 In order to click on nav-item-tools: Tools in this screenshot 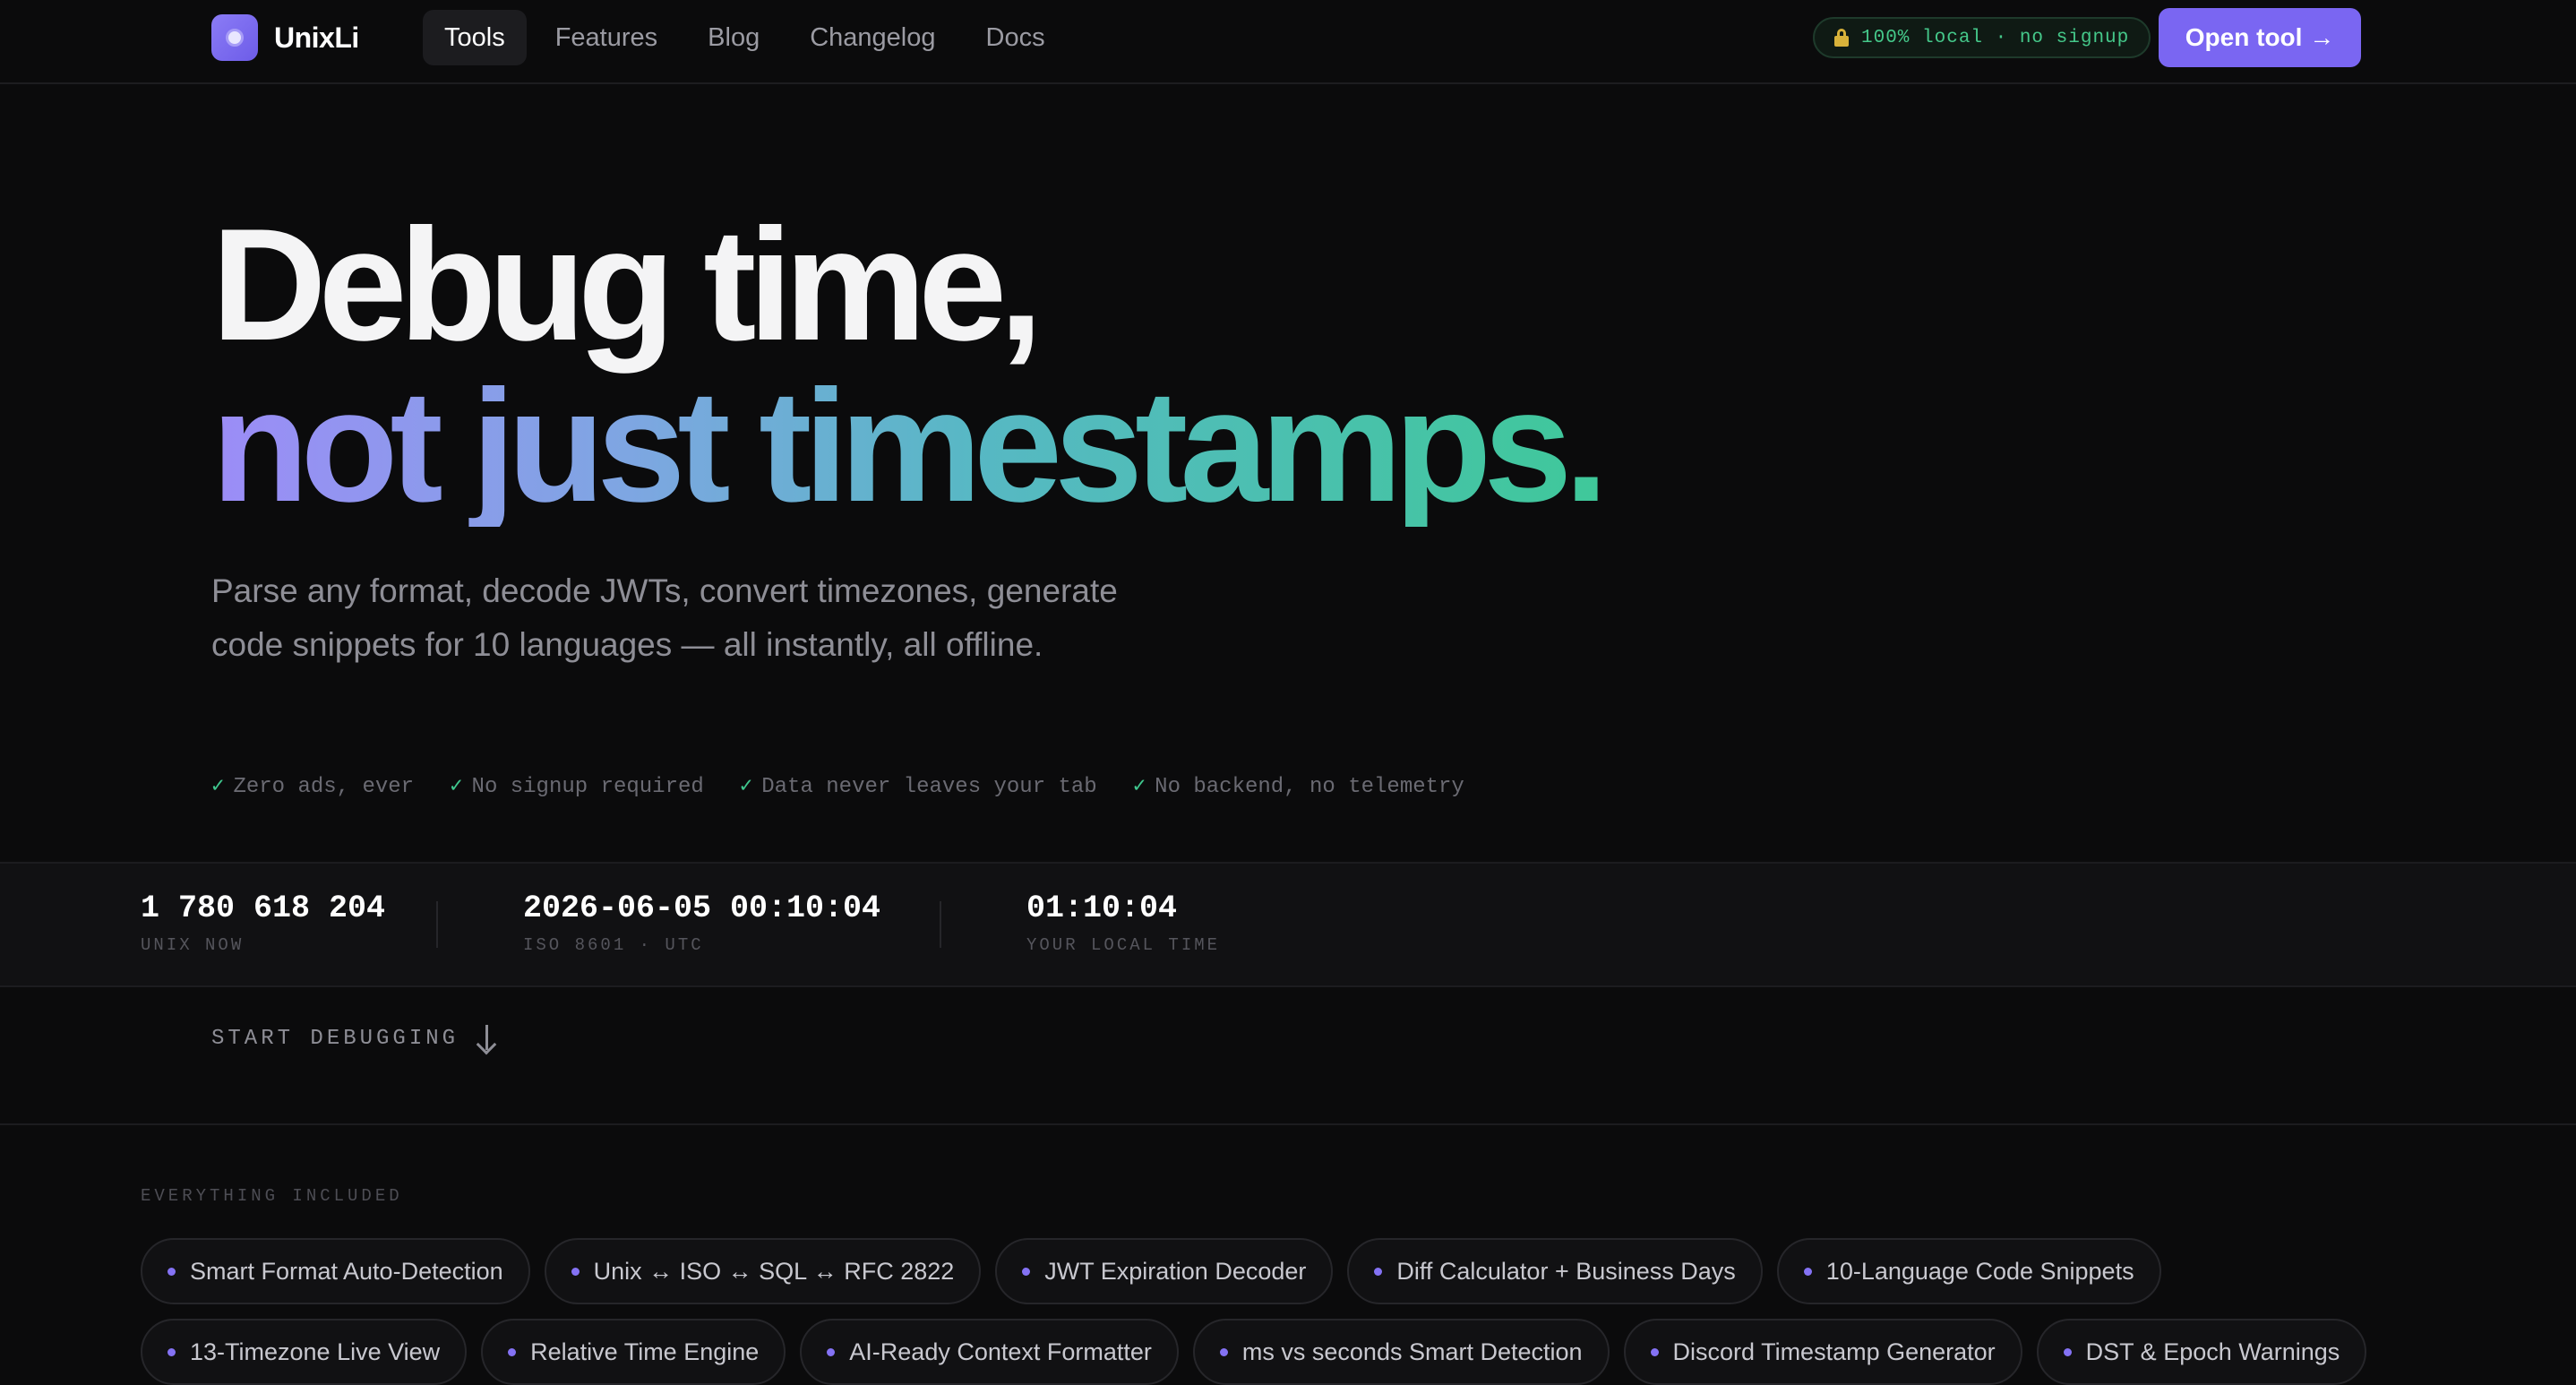, I will do `click(475, 37)`.